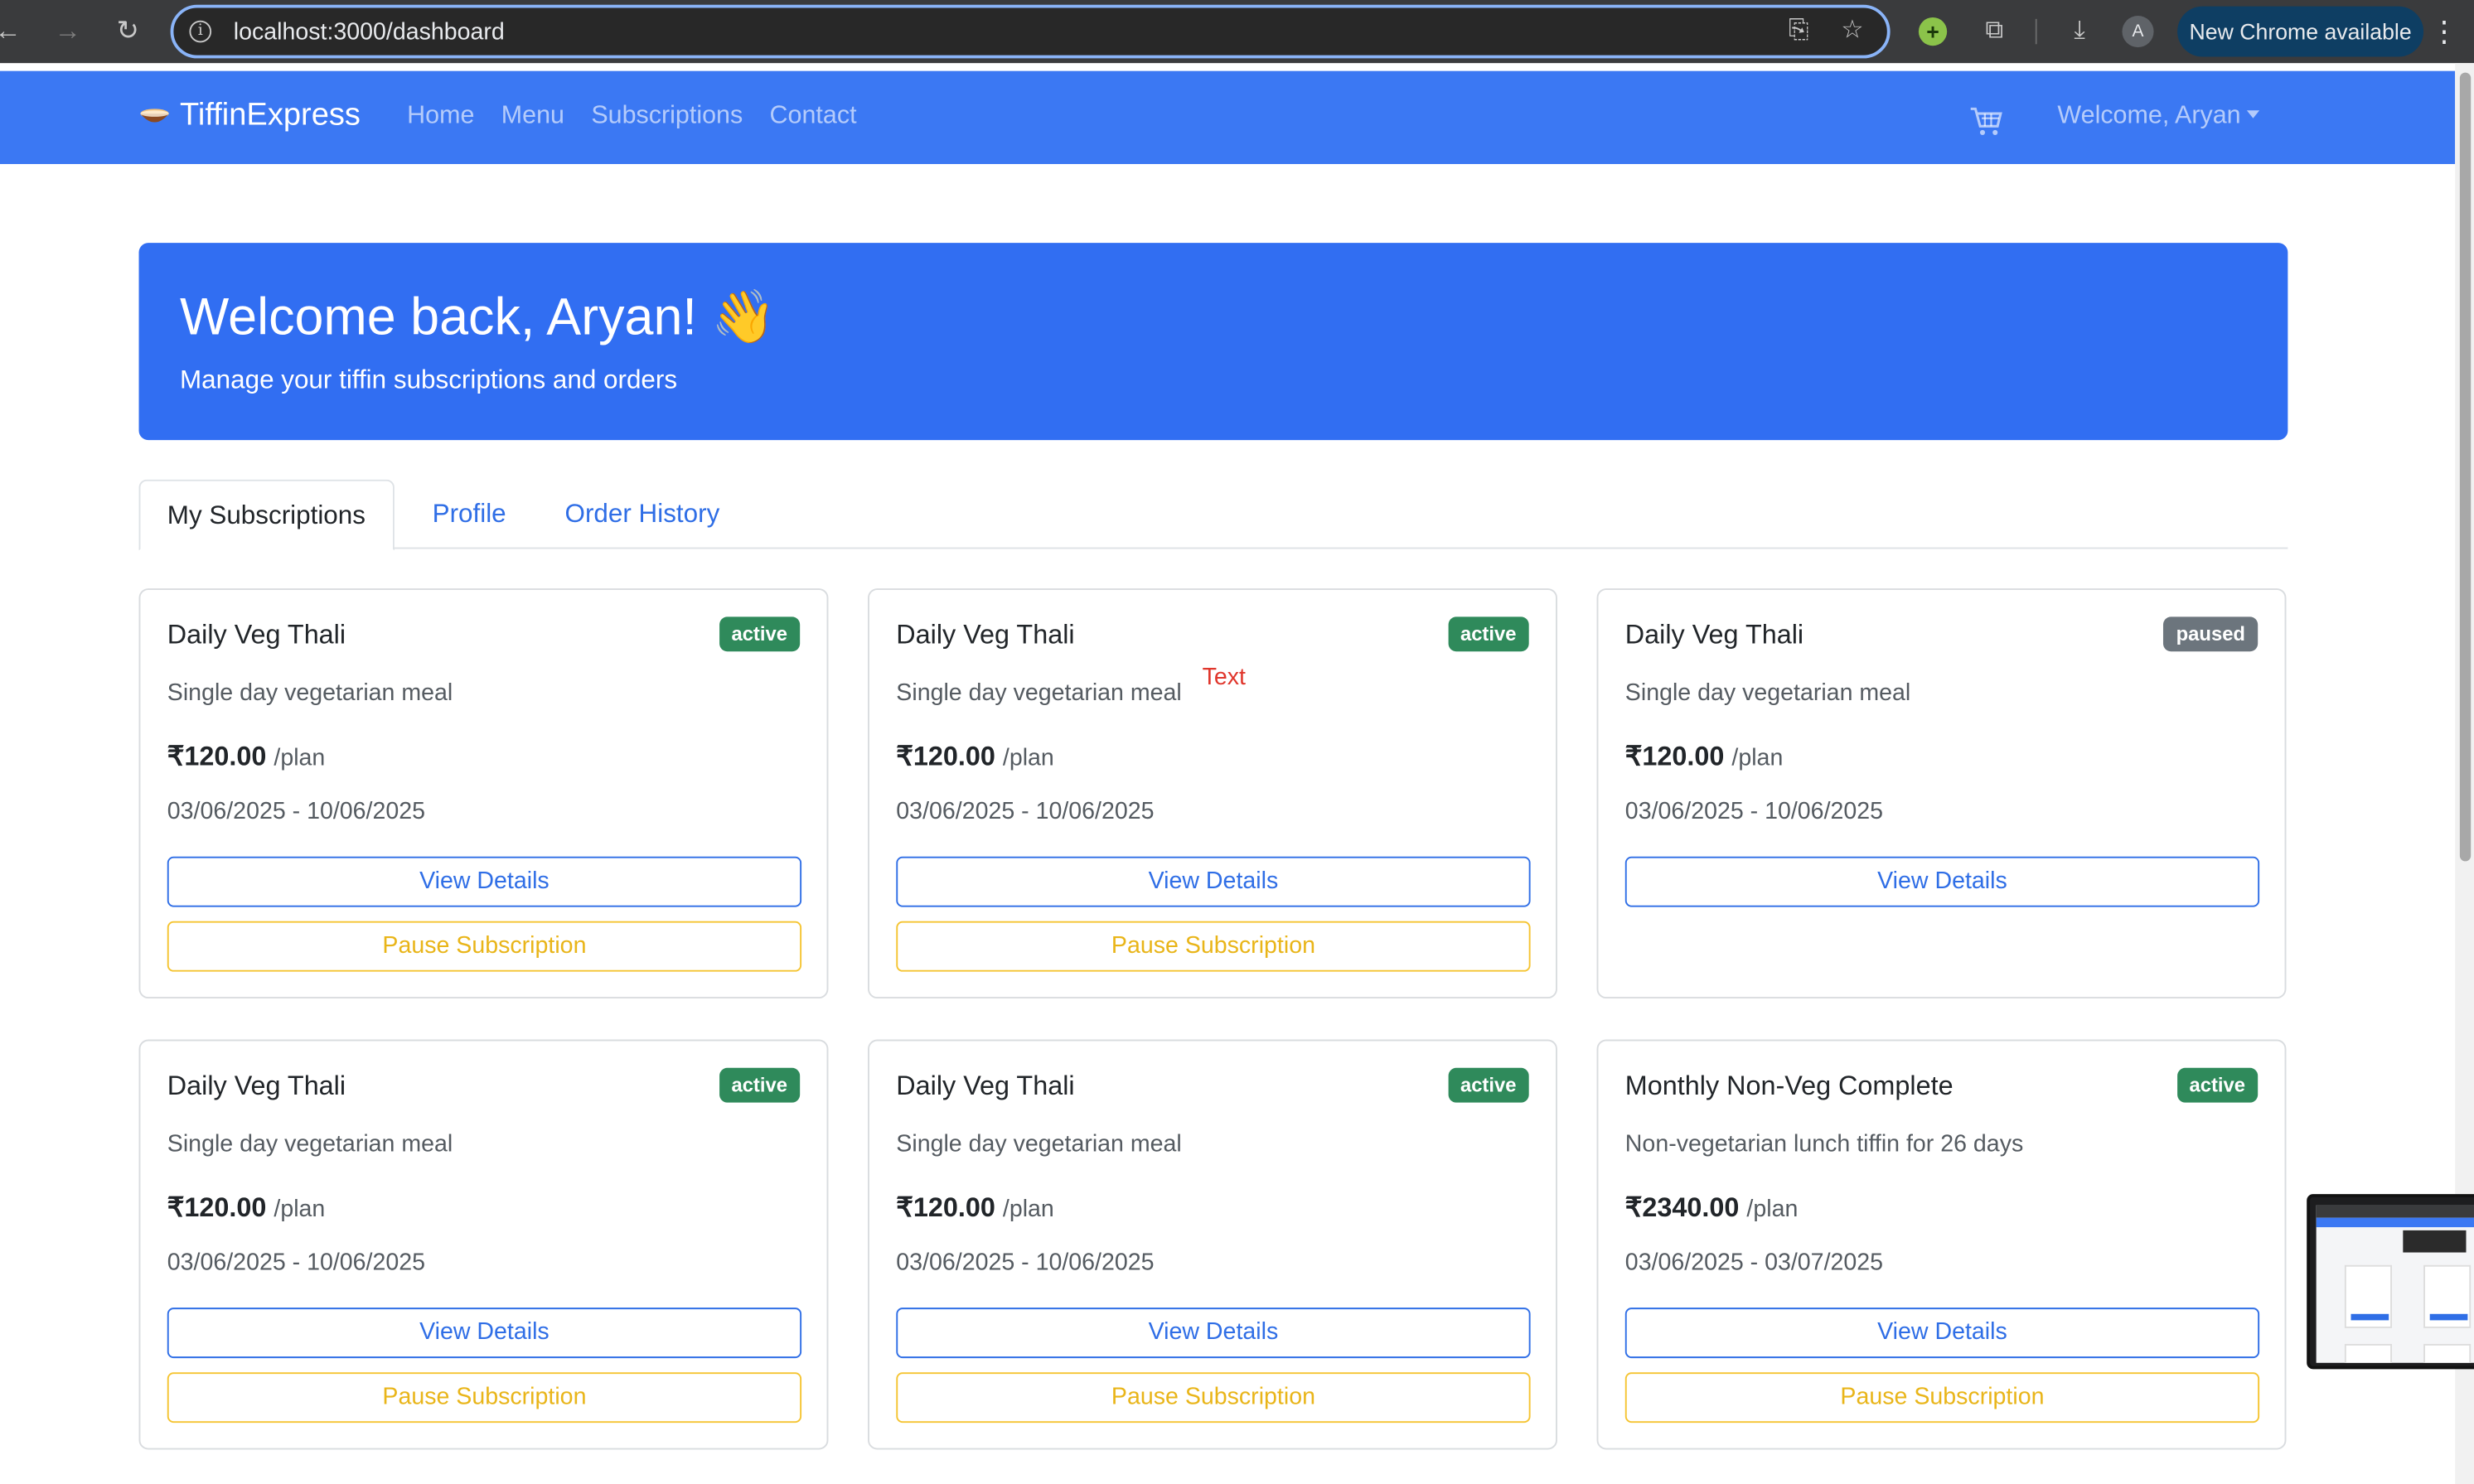 This screenshot has height=1484, width=2474. What do you see at coordinates (469, 514) in the screenshot?
I see `tab-profile: Profile` at bounding box center [469, 514].